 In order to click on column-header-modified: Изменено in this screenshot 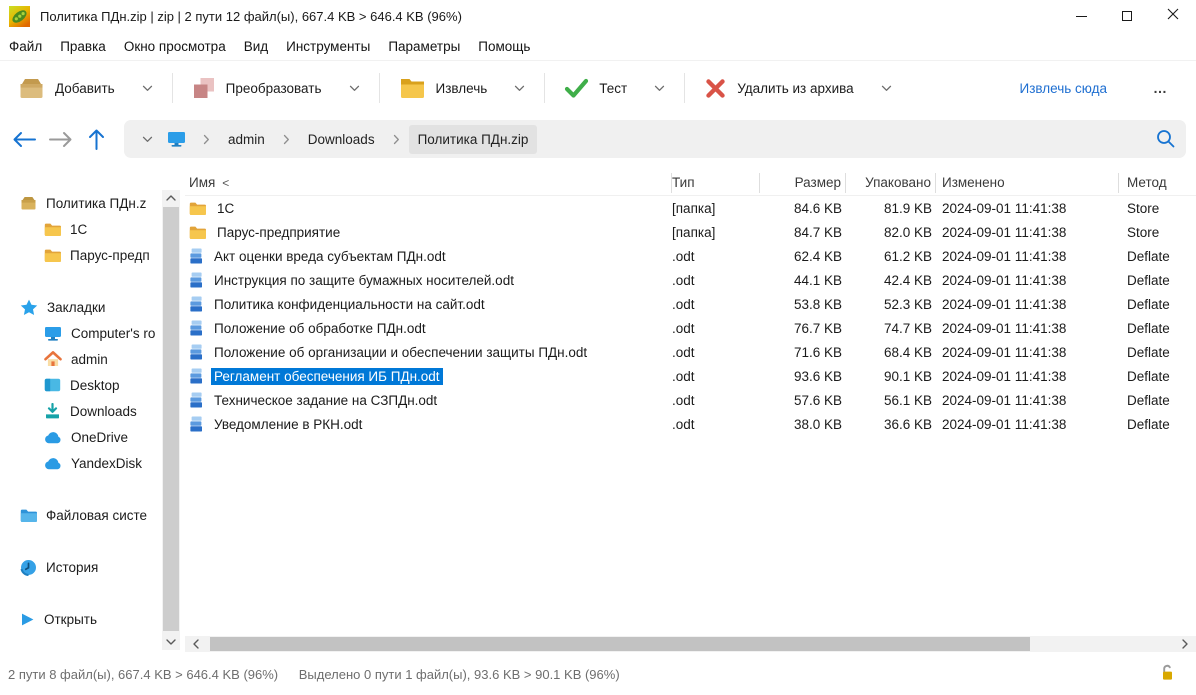, I will do `click(1027, 182)`.